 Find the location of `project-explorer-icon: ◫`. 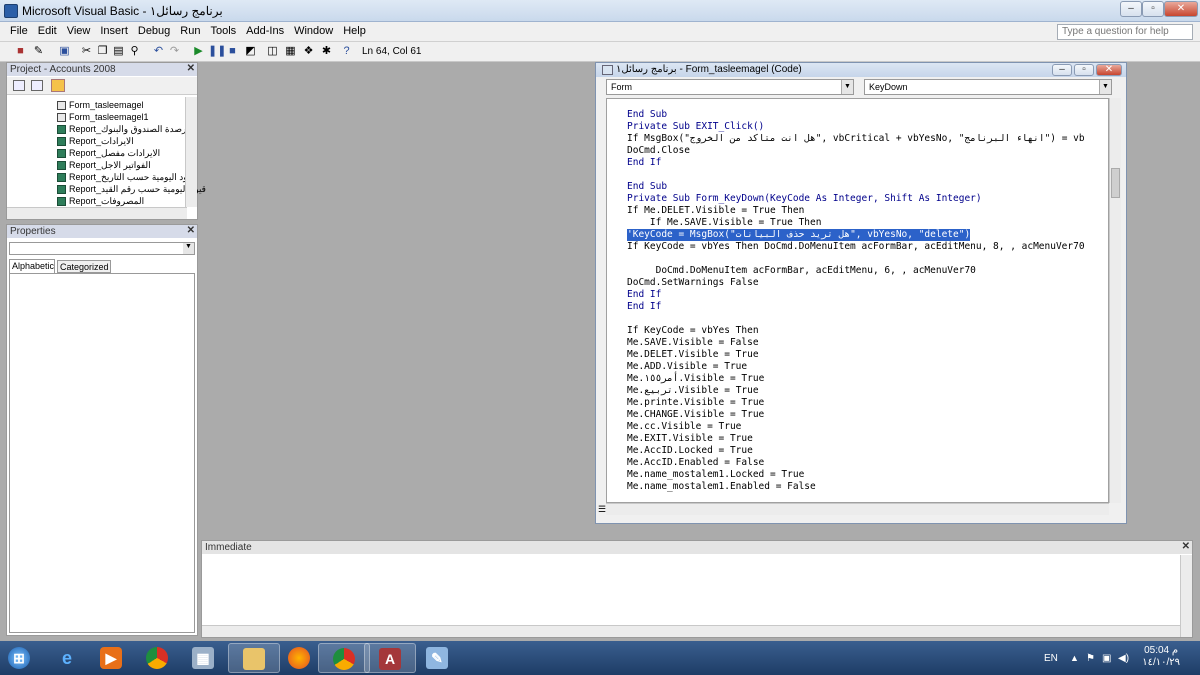

project-explorer-icon: ◫ is located at coordinates (272, 51).